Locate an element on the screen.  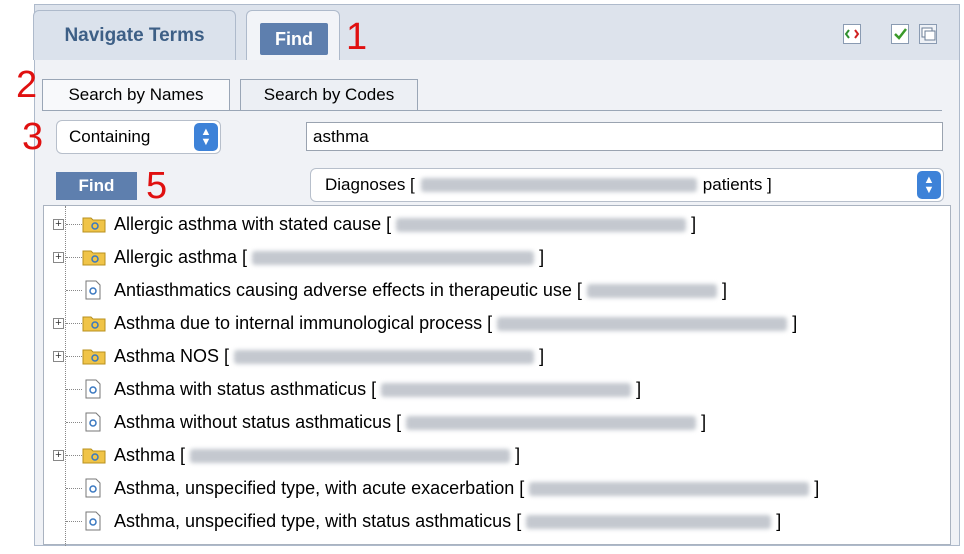
annotation-1: 1 is located at coordinates (357, 37).